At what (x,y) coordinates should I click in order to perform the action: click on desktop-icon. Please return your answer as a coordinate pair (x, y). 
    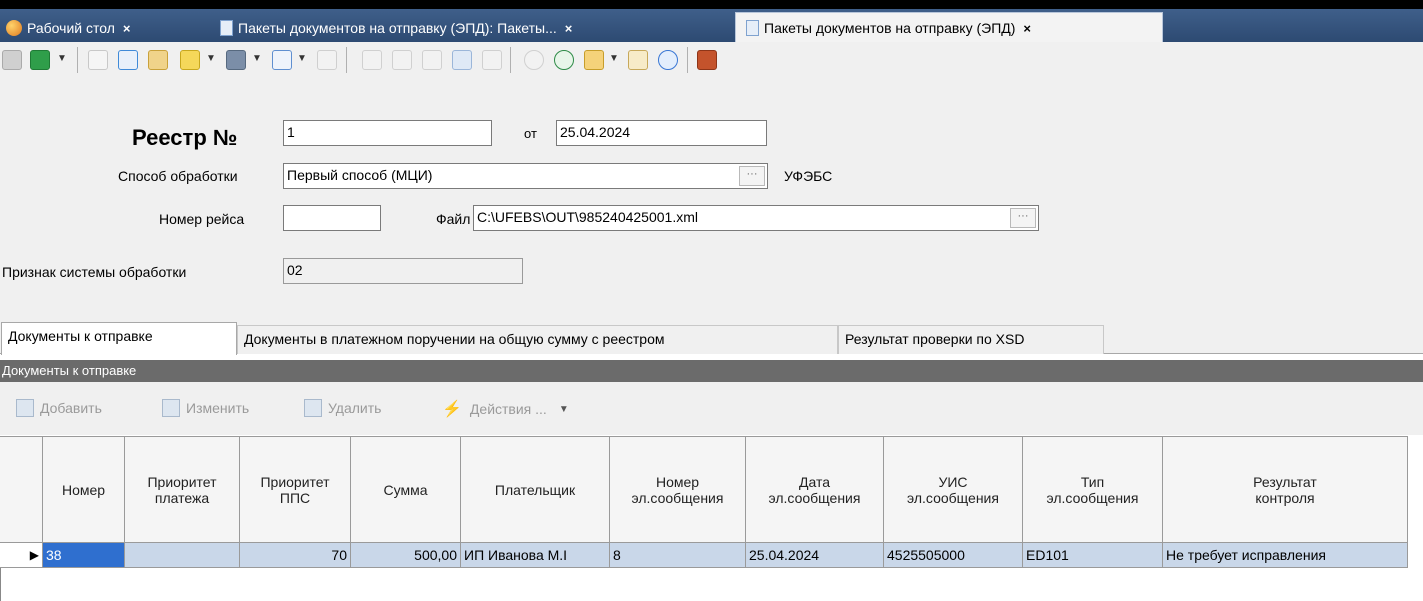
    Looking at the image, I should click on (14, 28).